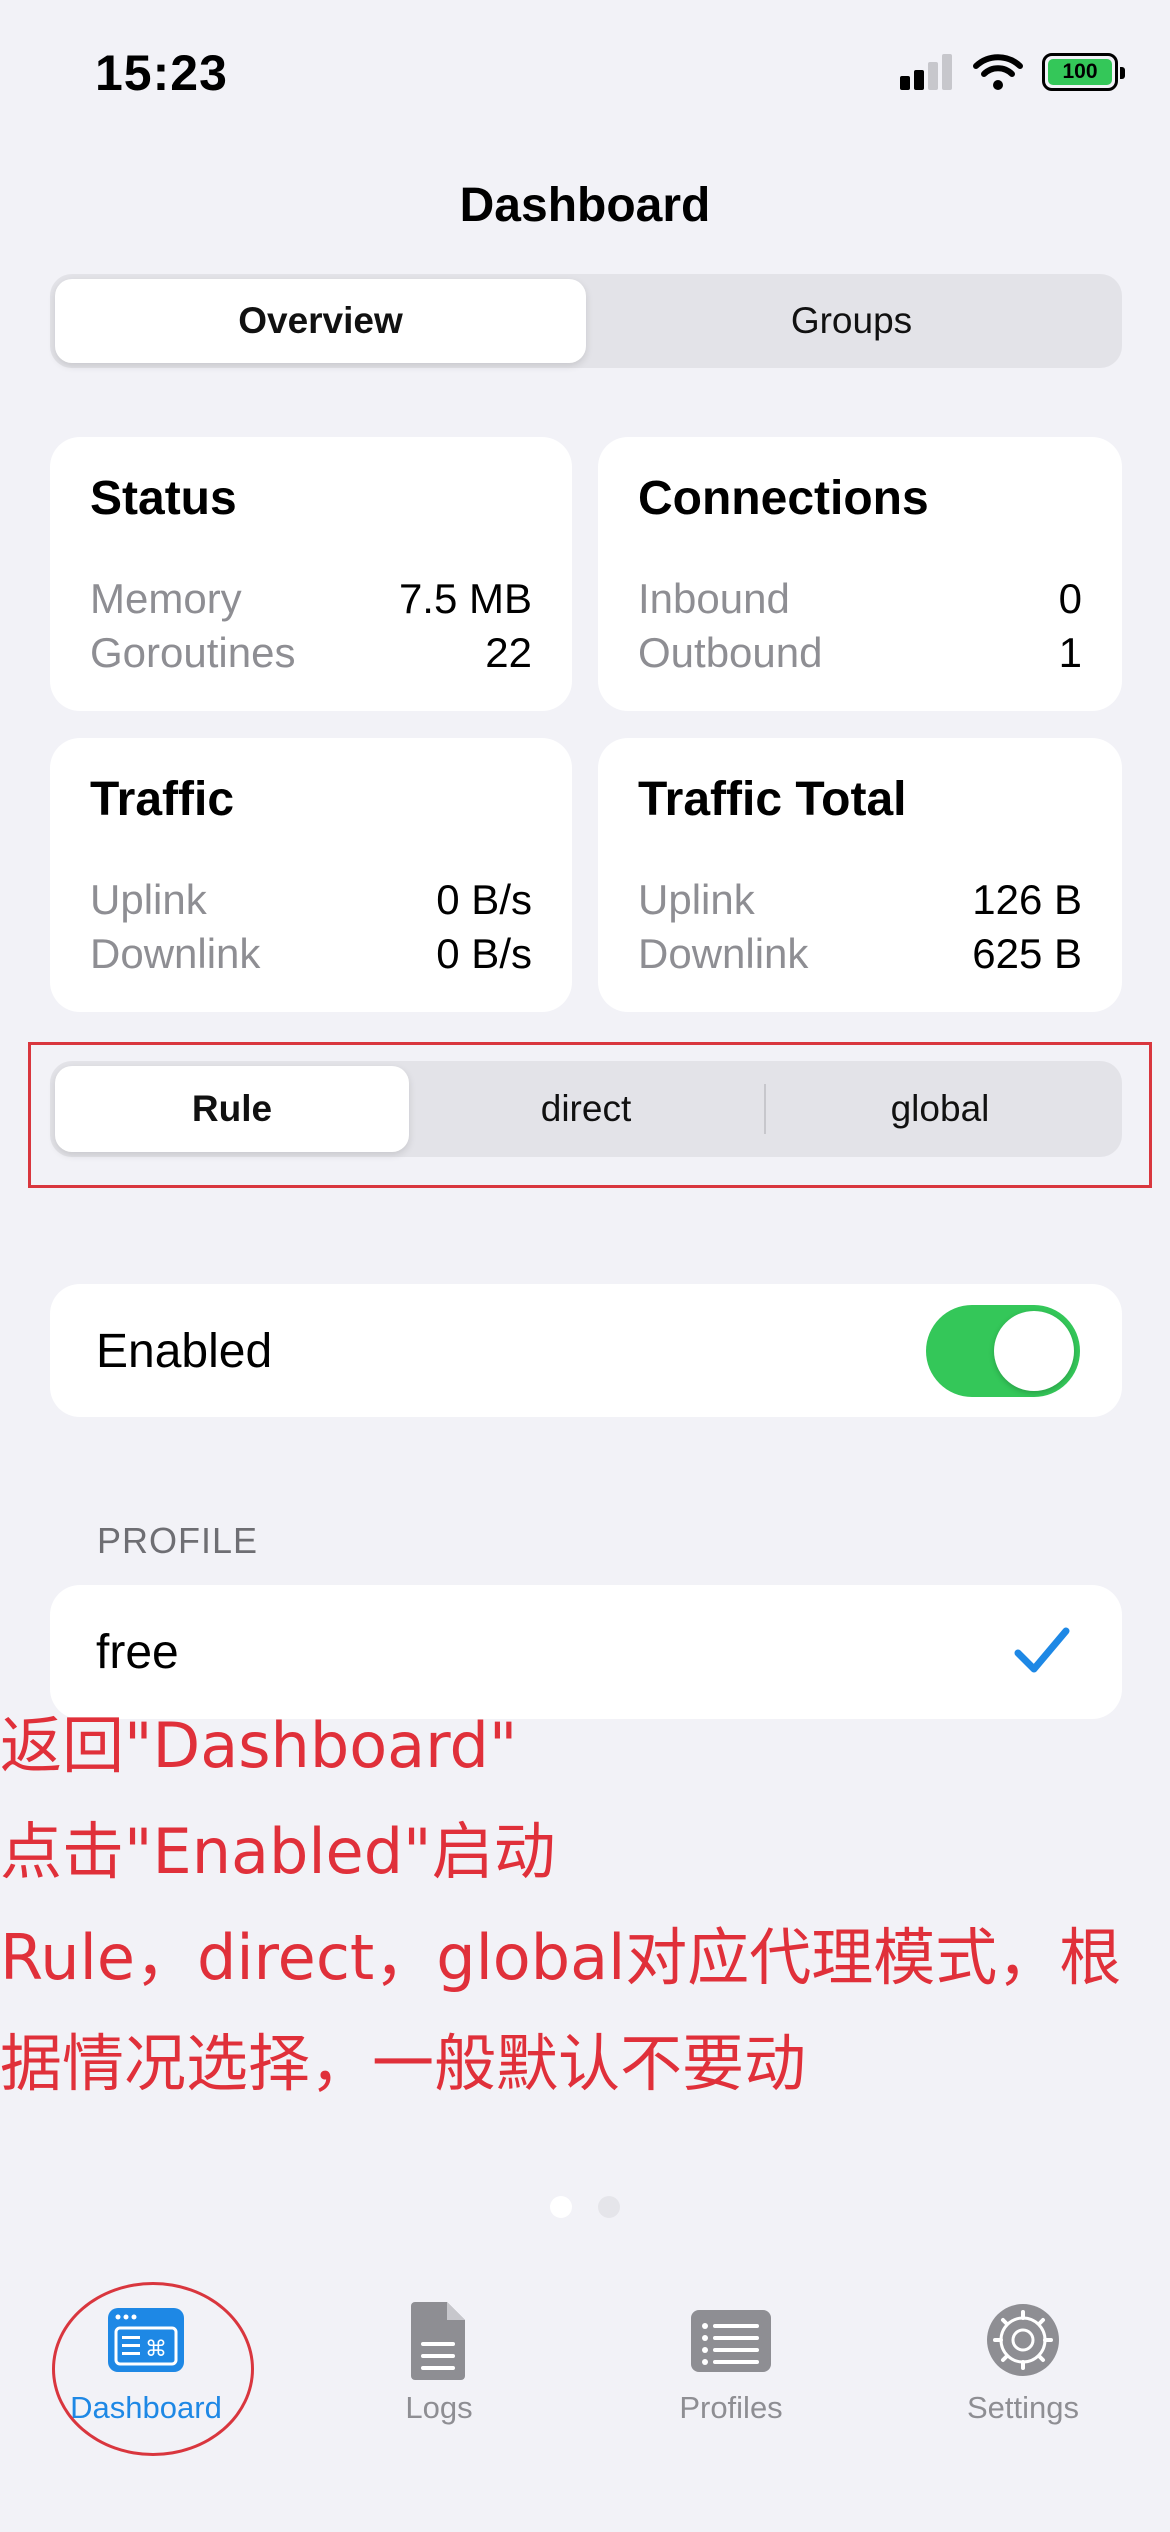  I want to click on enabled-toggle, so click(1003, 1351).